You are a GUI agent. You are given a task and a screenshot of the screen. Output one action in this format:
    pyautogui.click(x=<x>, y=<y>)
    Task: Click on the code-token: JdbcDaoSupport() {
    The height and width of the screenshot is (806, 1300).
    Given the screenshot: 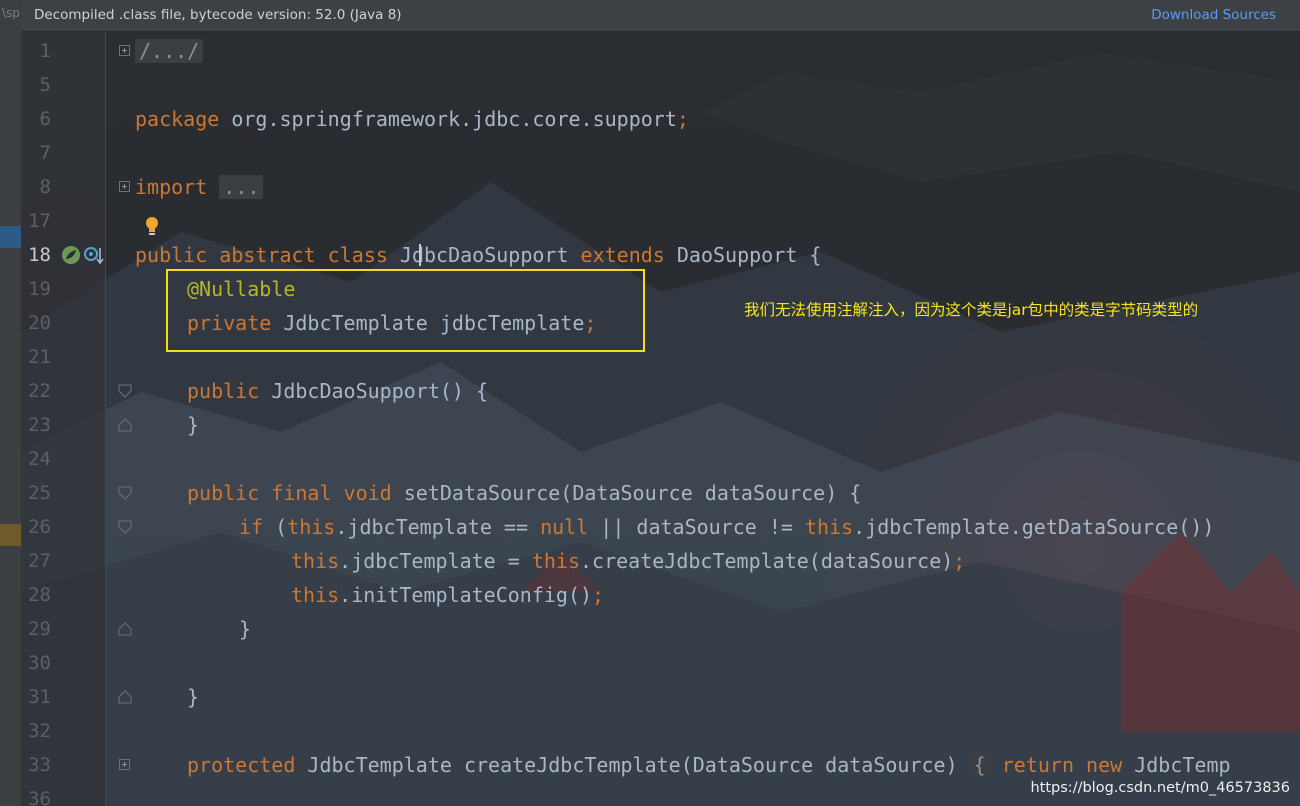 What is the action you would take?
    pyautogui.click(x=374, y=391)
    